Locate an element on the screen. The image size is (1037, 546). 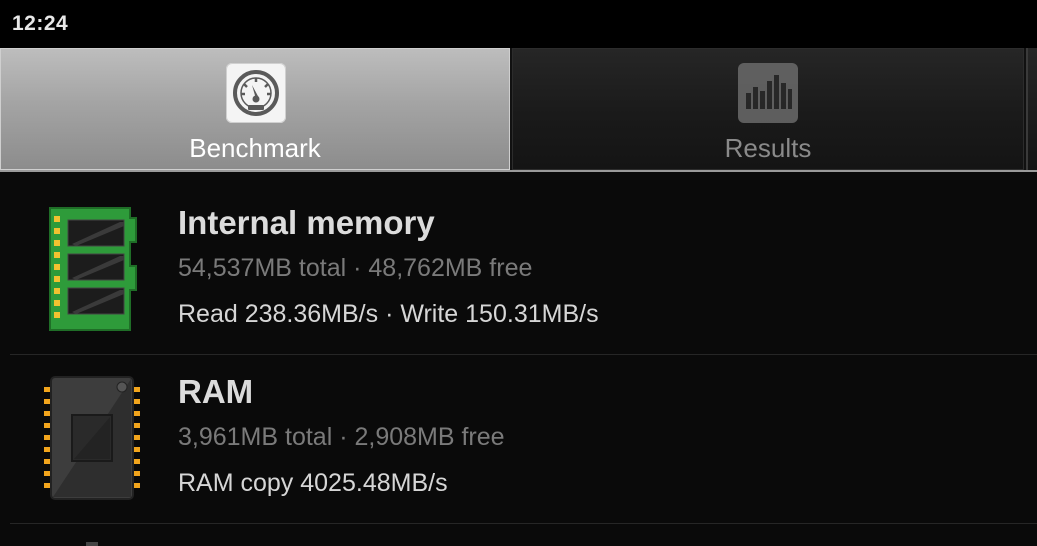
item-detail: RAM copy 4025.48MB/s is located at coordinates (313, 483).